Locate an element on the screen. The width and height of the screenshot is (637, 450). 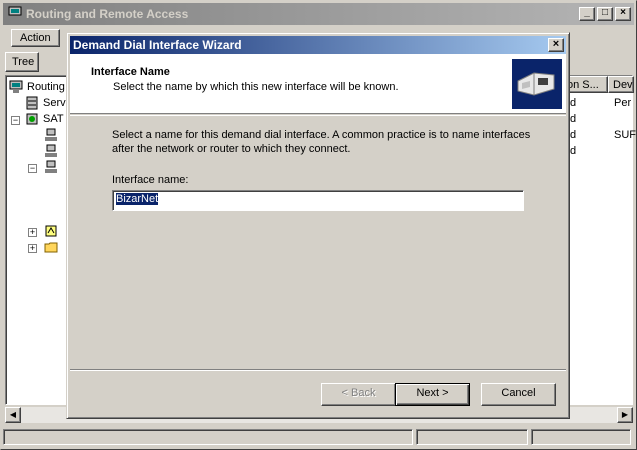
main-titlebar: Routing and Remote Access _ □ × is located at coordinates (318, 14).